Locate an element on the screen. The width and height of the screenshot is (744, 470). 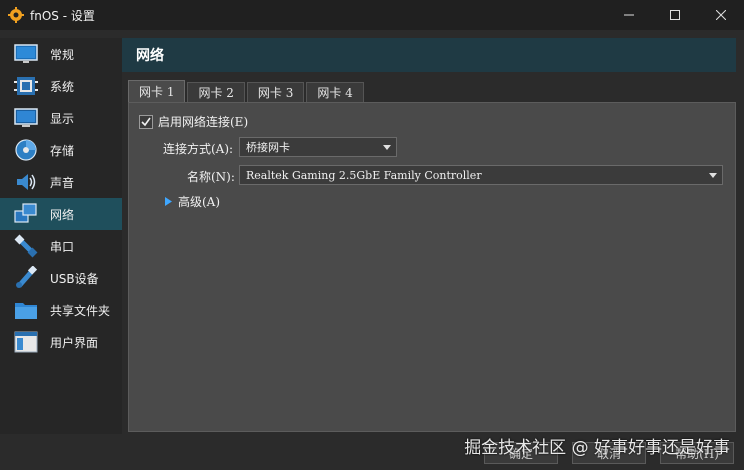
sidebar-item-system: 系统 is located at coordinates (61, 86).